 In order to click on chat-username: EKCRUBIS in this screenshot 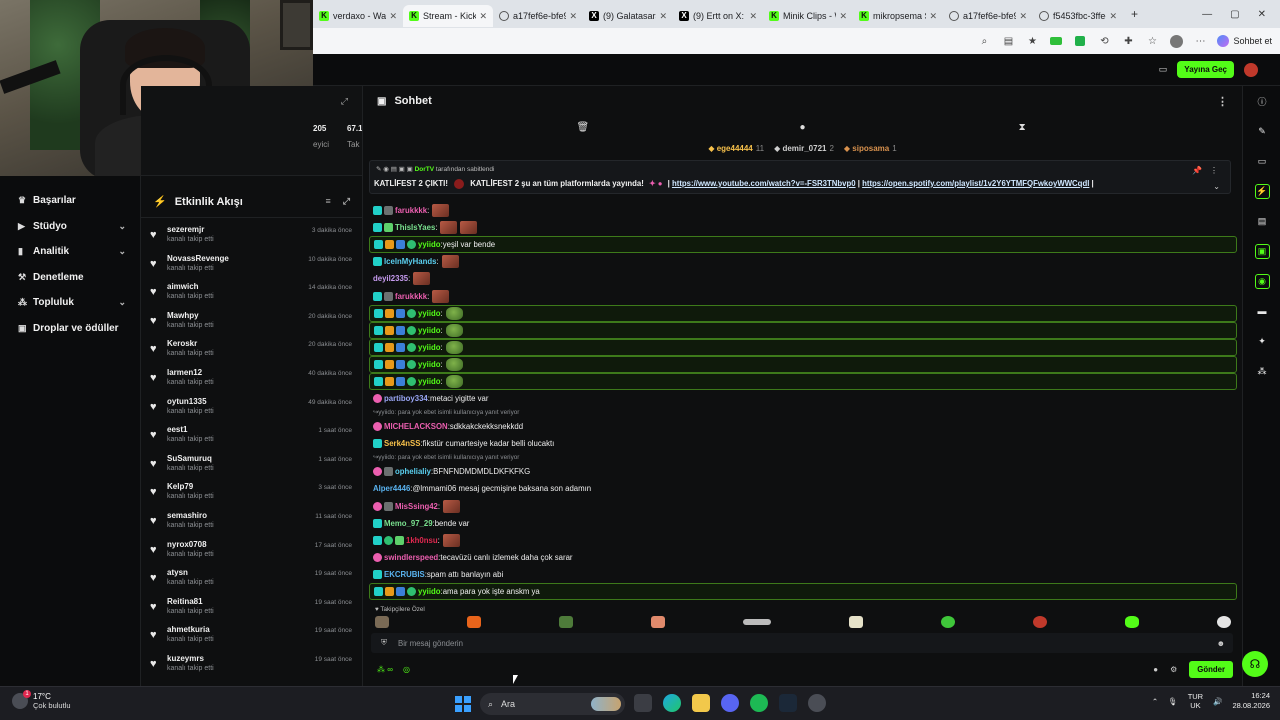, I will do `click(404, 574)`.